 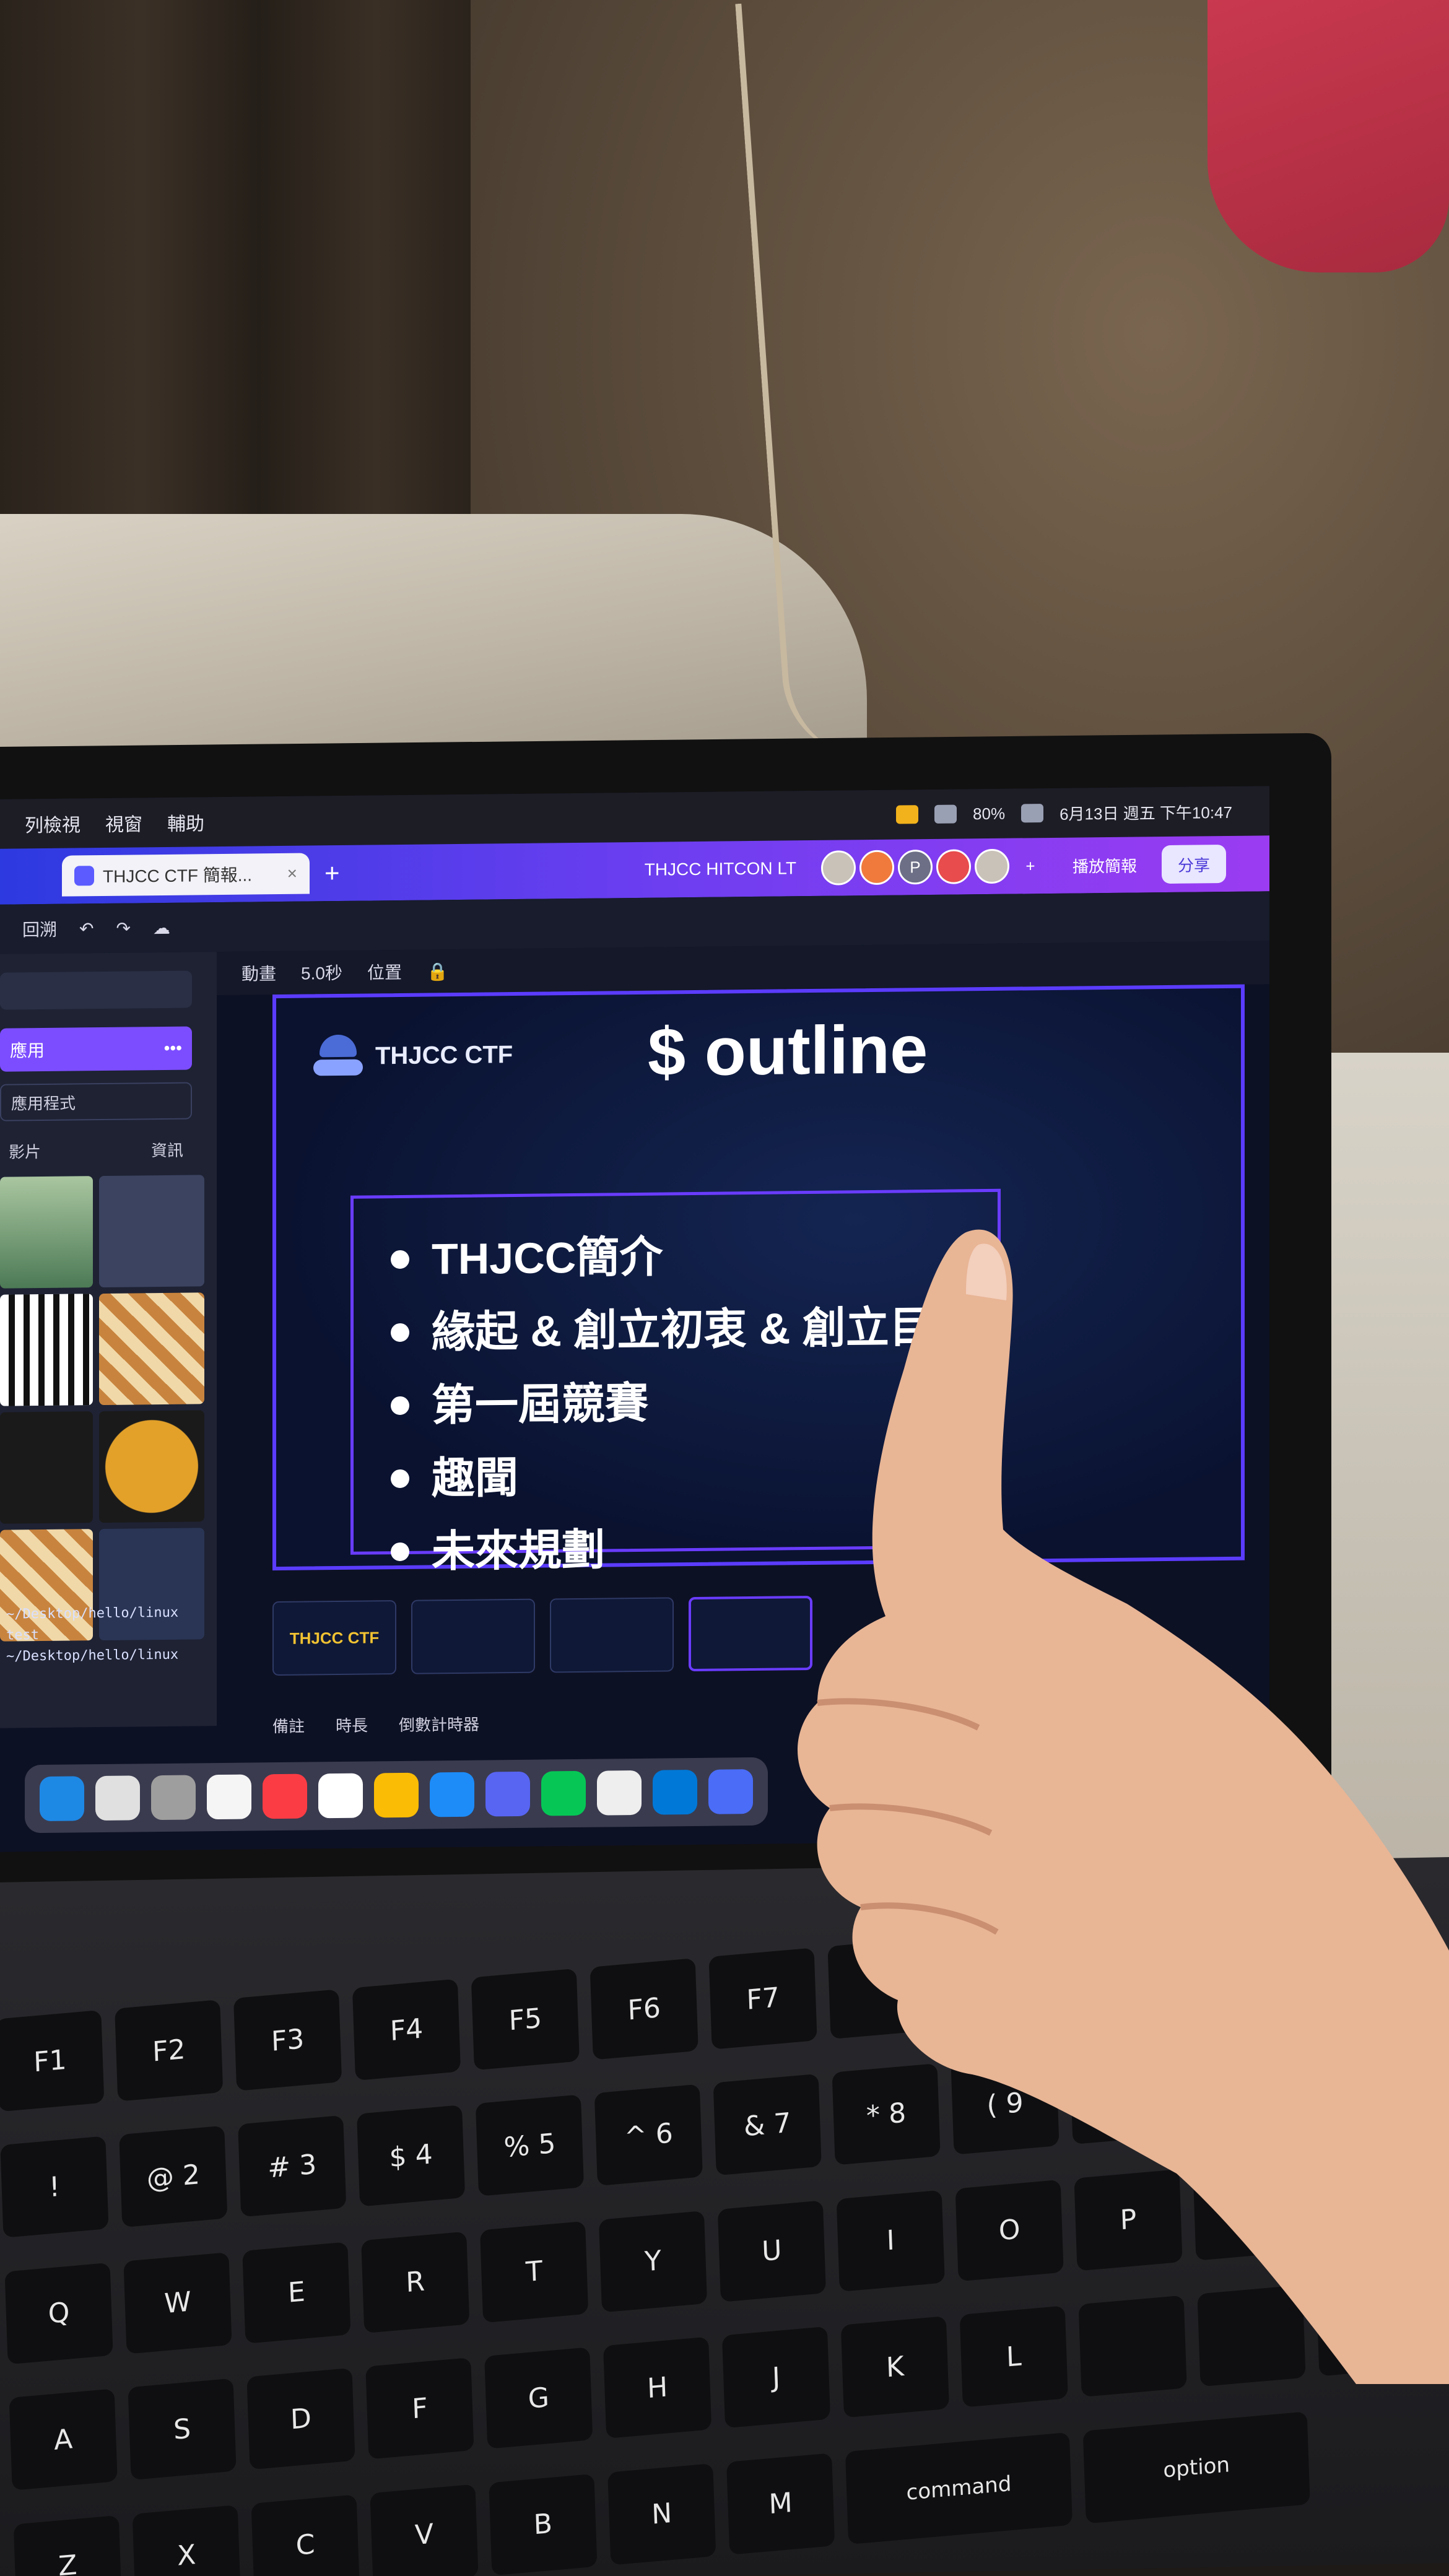 I want to click on key: % 5, so click(x=530, y=2145).